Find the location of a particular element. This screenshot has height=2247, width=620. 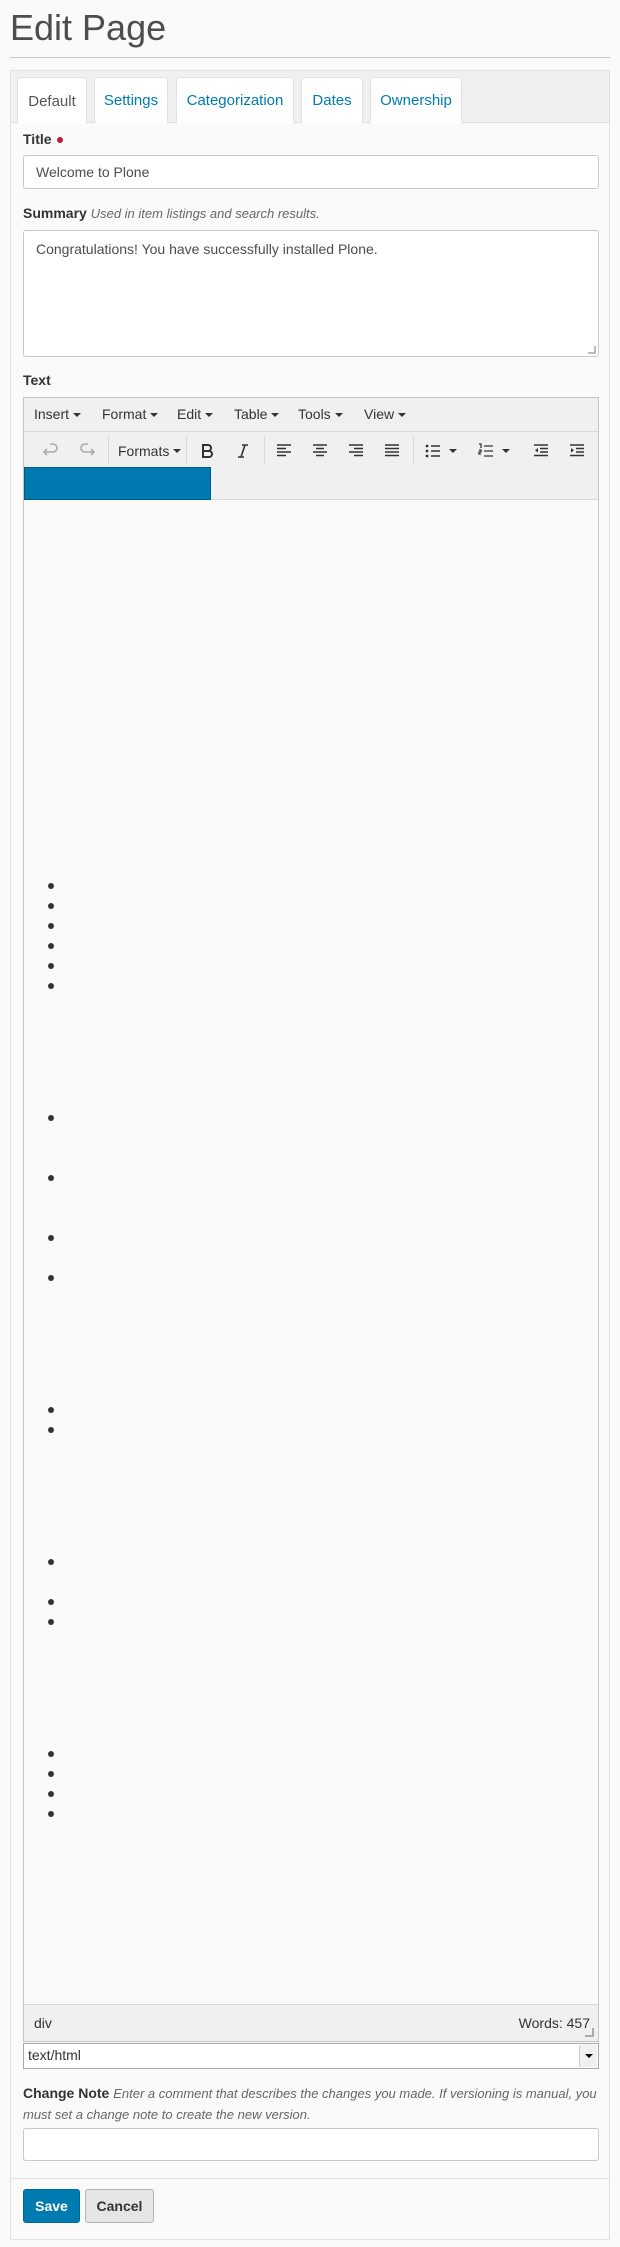

summary-label-text: Summary is located at coordinates (55, 213).